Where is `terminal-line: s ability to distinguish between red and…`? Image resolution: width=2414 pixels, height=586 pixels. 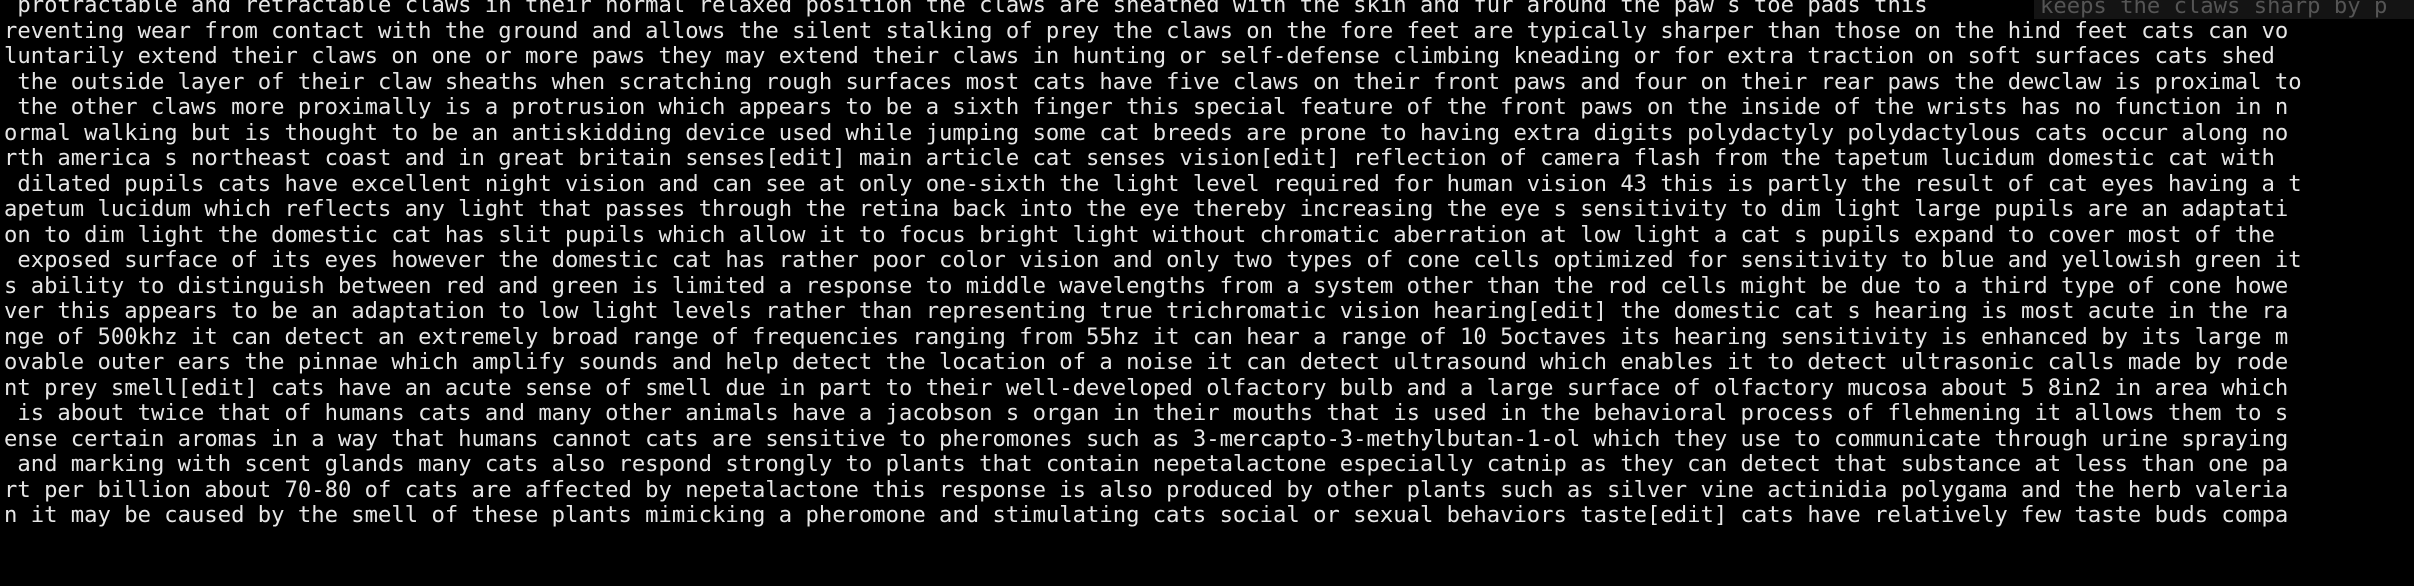
terminal-line: s ability to distinguish between red and… is located at coordinates (1146, 286).